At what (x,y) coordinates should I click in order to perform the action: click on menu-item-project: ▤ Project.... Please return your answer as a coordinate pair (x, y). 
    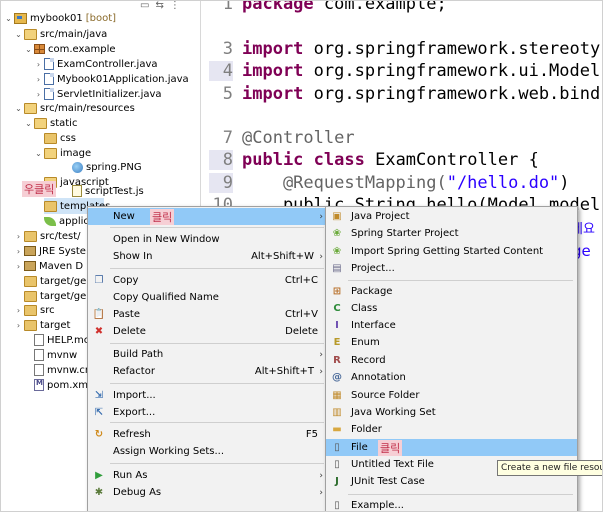
    Looking at the image, I should click on (451, 268).